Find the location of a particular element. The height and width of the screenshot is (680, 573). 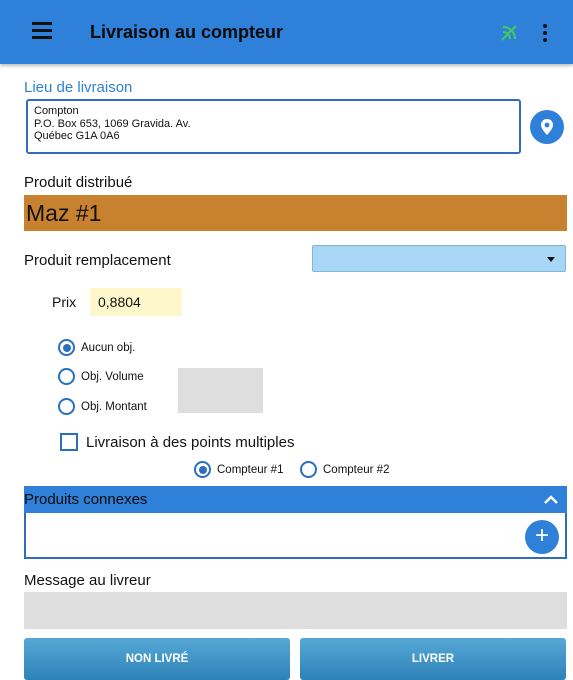

deliver-button: LIVRER is located at coordinates (433, 659).